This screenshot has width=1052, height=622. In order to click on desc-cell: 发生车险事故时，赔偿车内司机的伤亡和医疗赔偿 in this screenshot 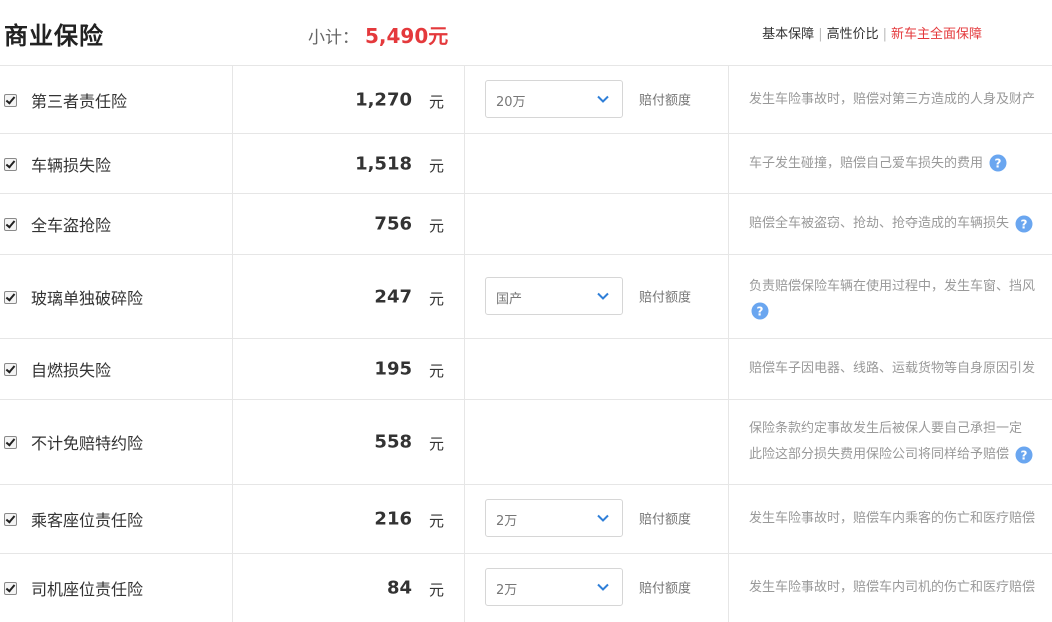, I will do `click(890, 588)`.